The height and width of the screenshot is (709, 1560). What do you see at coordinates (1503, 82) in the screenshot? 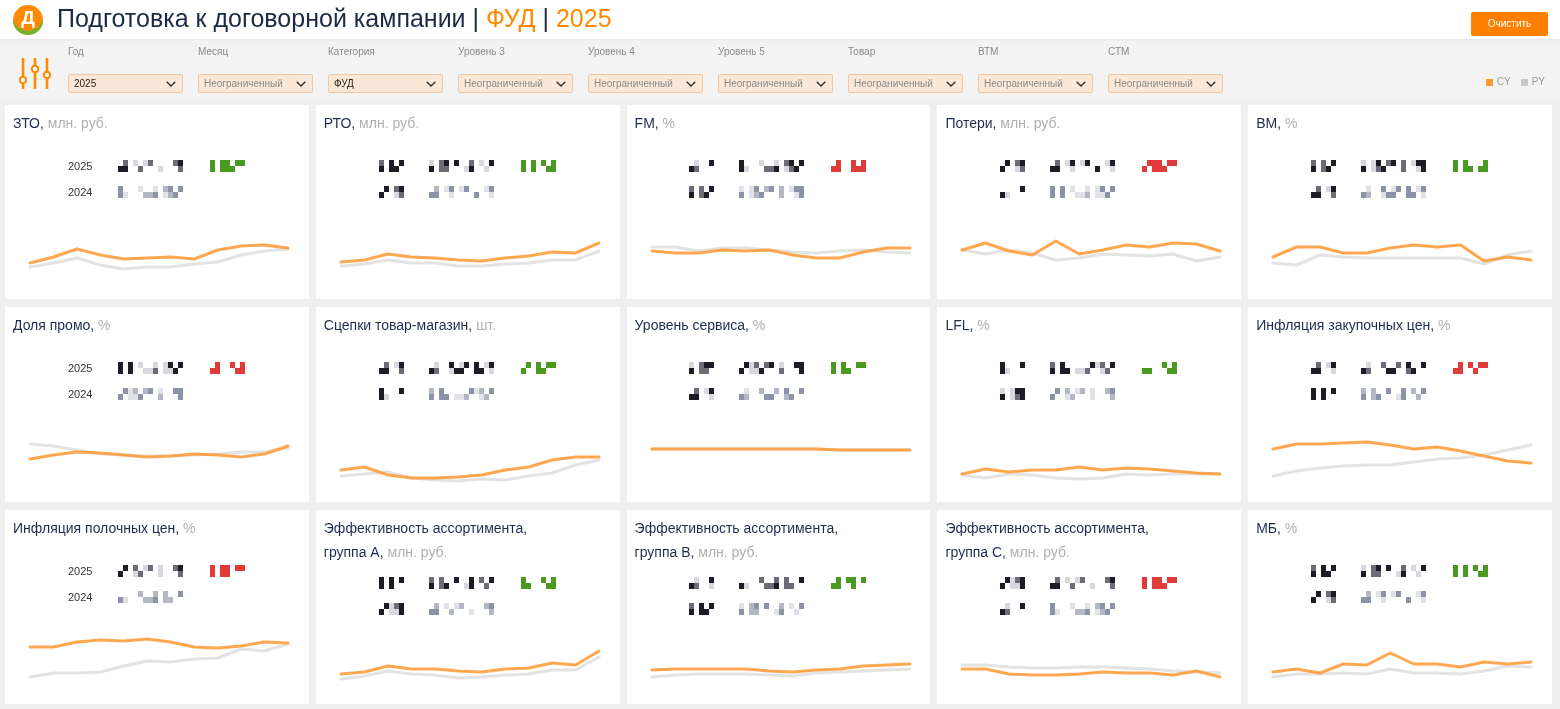
I see `legend-label: CY` at bounding box center [1503, 82].